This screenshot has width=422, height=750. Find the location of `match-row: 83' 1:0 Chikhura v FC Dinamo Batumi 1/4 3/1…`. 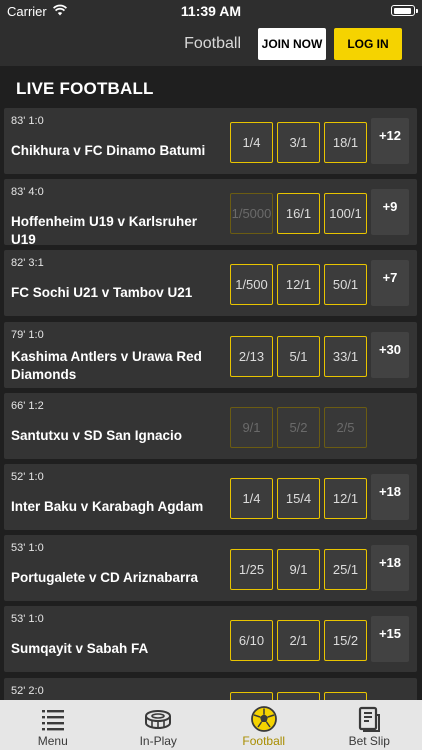

match-row: 83' 1:0 Chikhura v FC Dinamo Batumi 1/4 3/1… is located at coordinates (210, 141).